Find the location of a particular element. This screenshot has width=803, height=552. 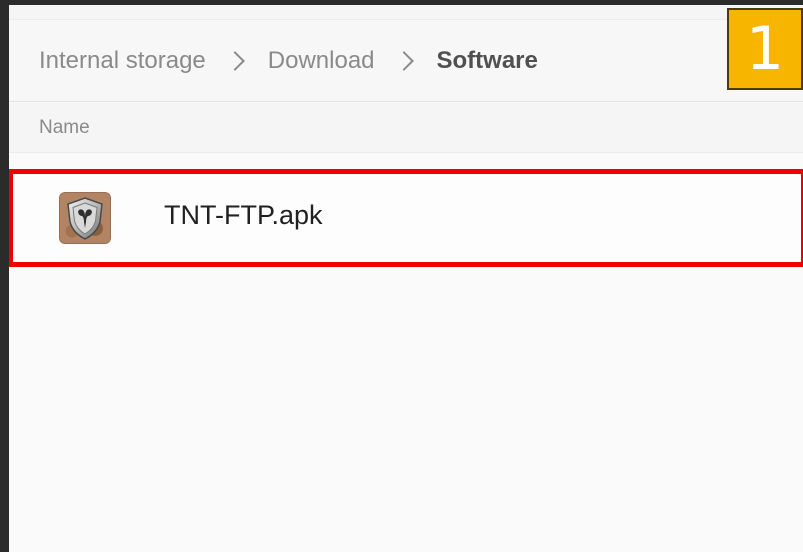

breadcrumb-download: Download is located at coordinates (321, 61).